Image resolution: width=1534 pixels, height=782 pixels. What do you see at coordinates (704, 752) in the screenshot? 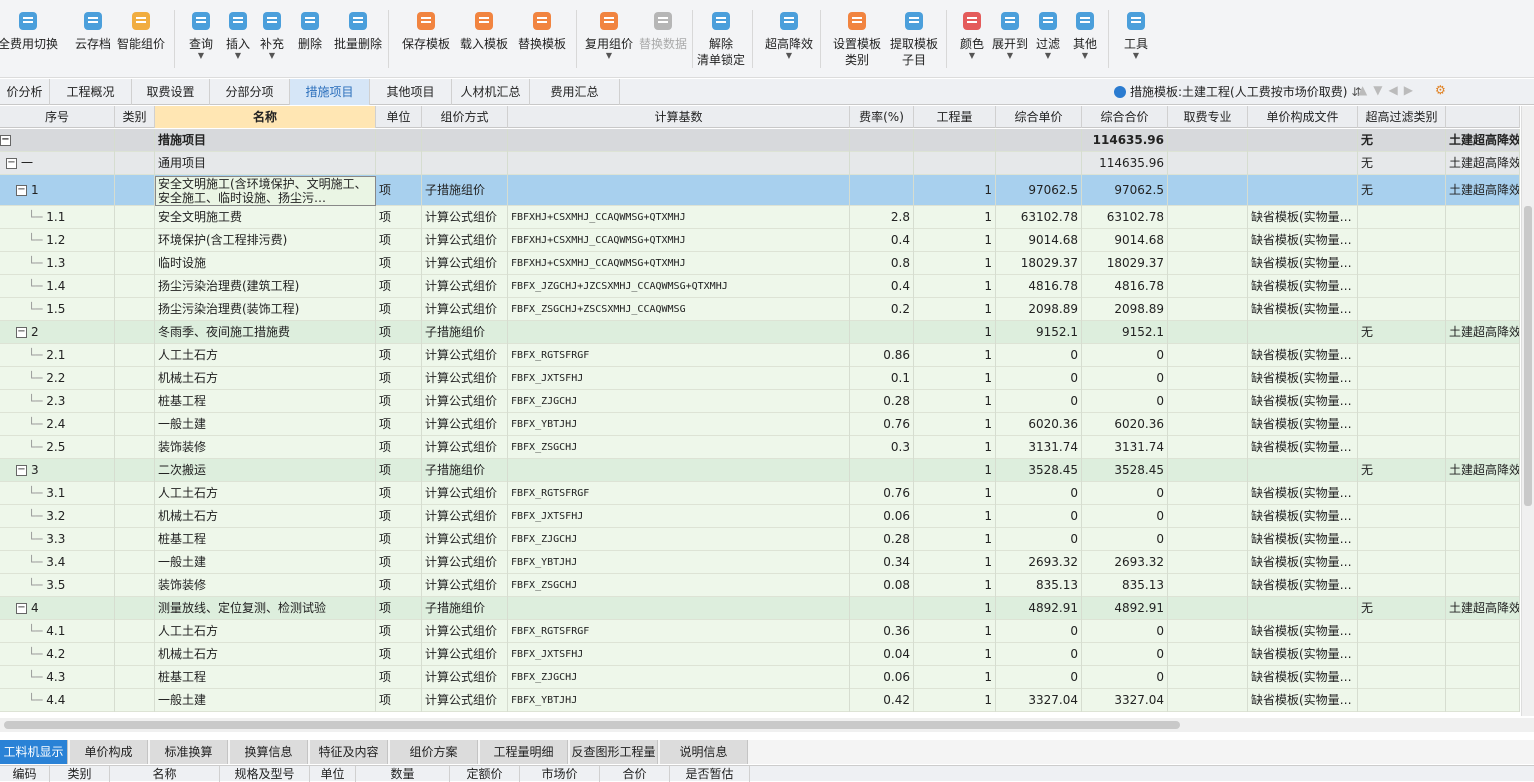
I see `bottom-tab-8: 说明信息` at bounding box center [704, 752].